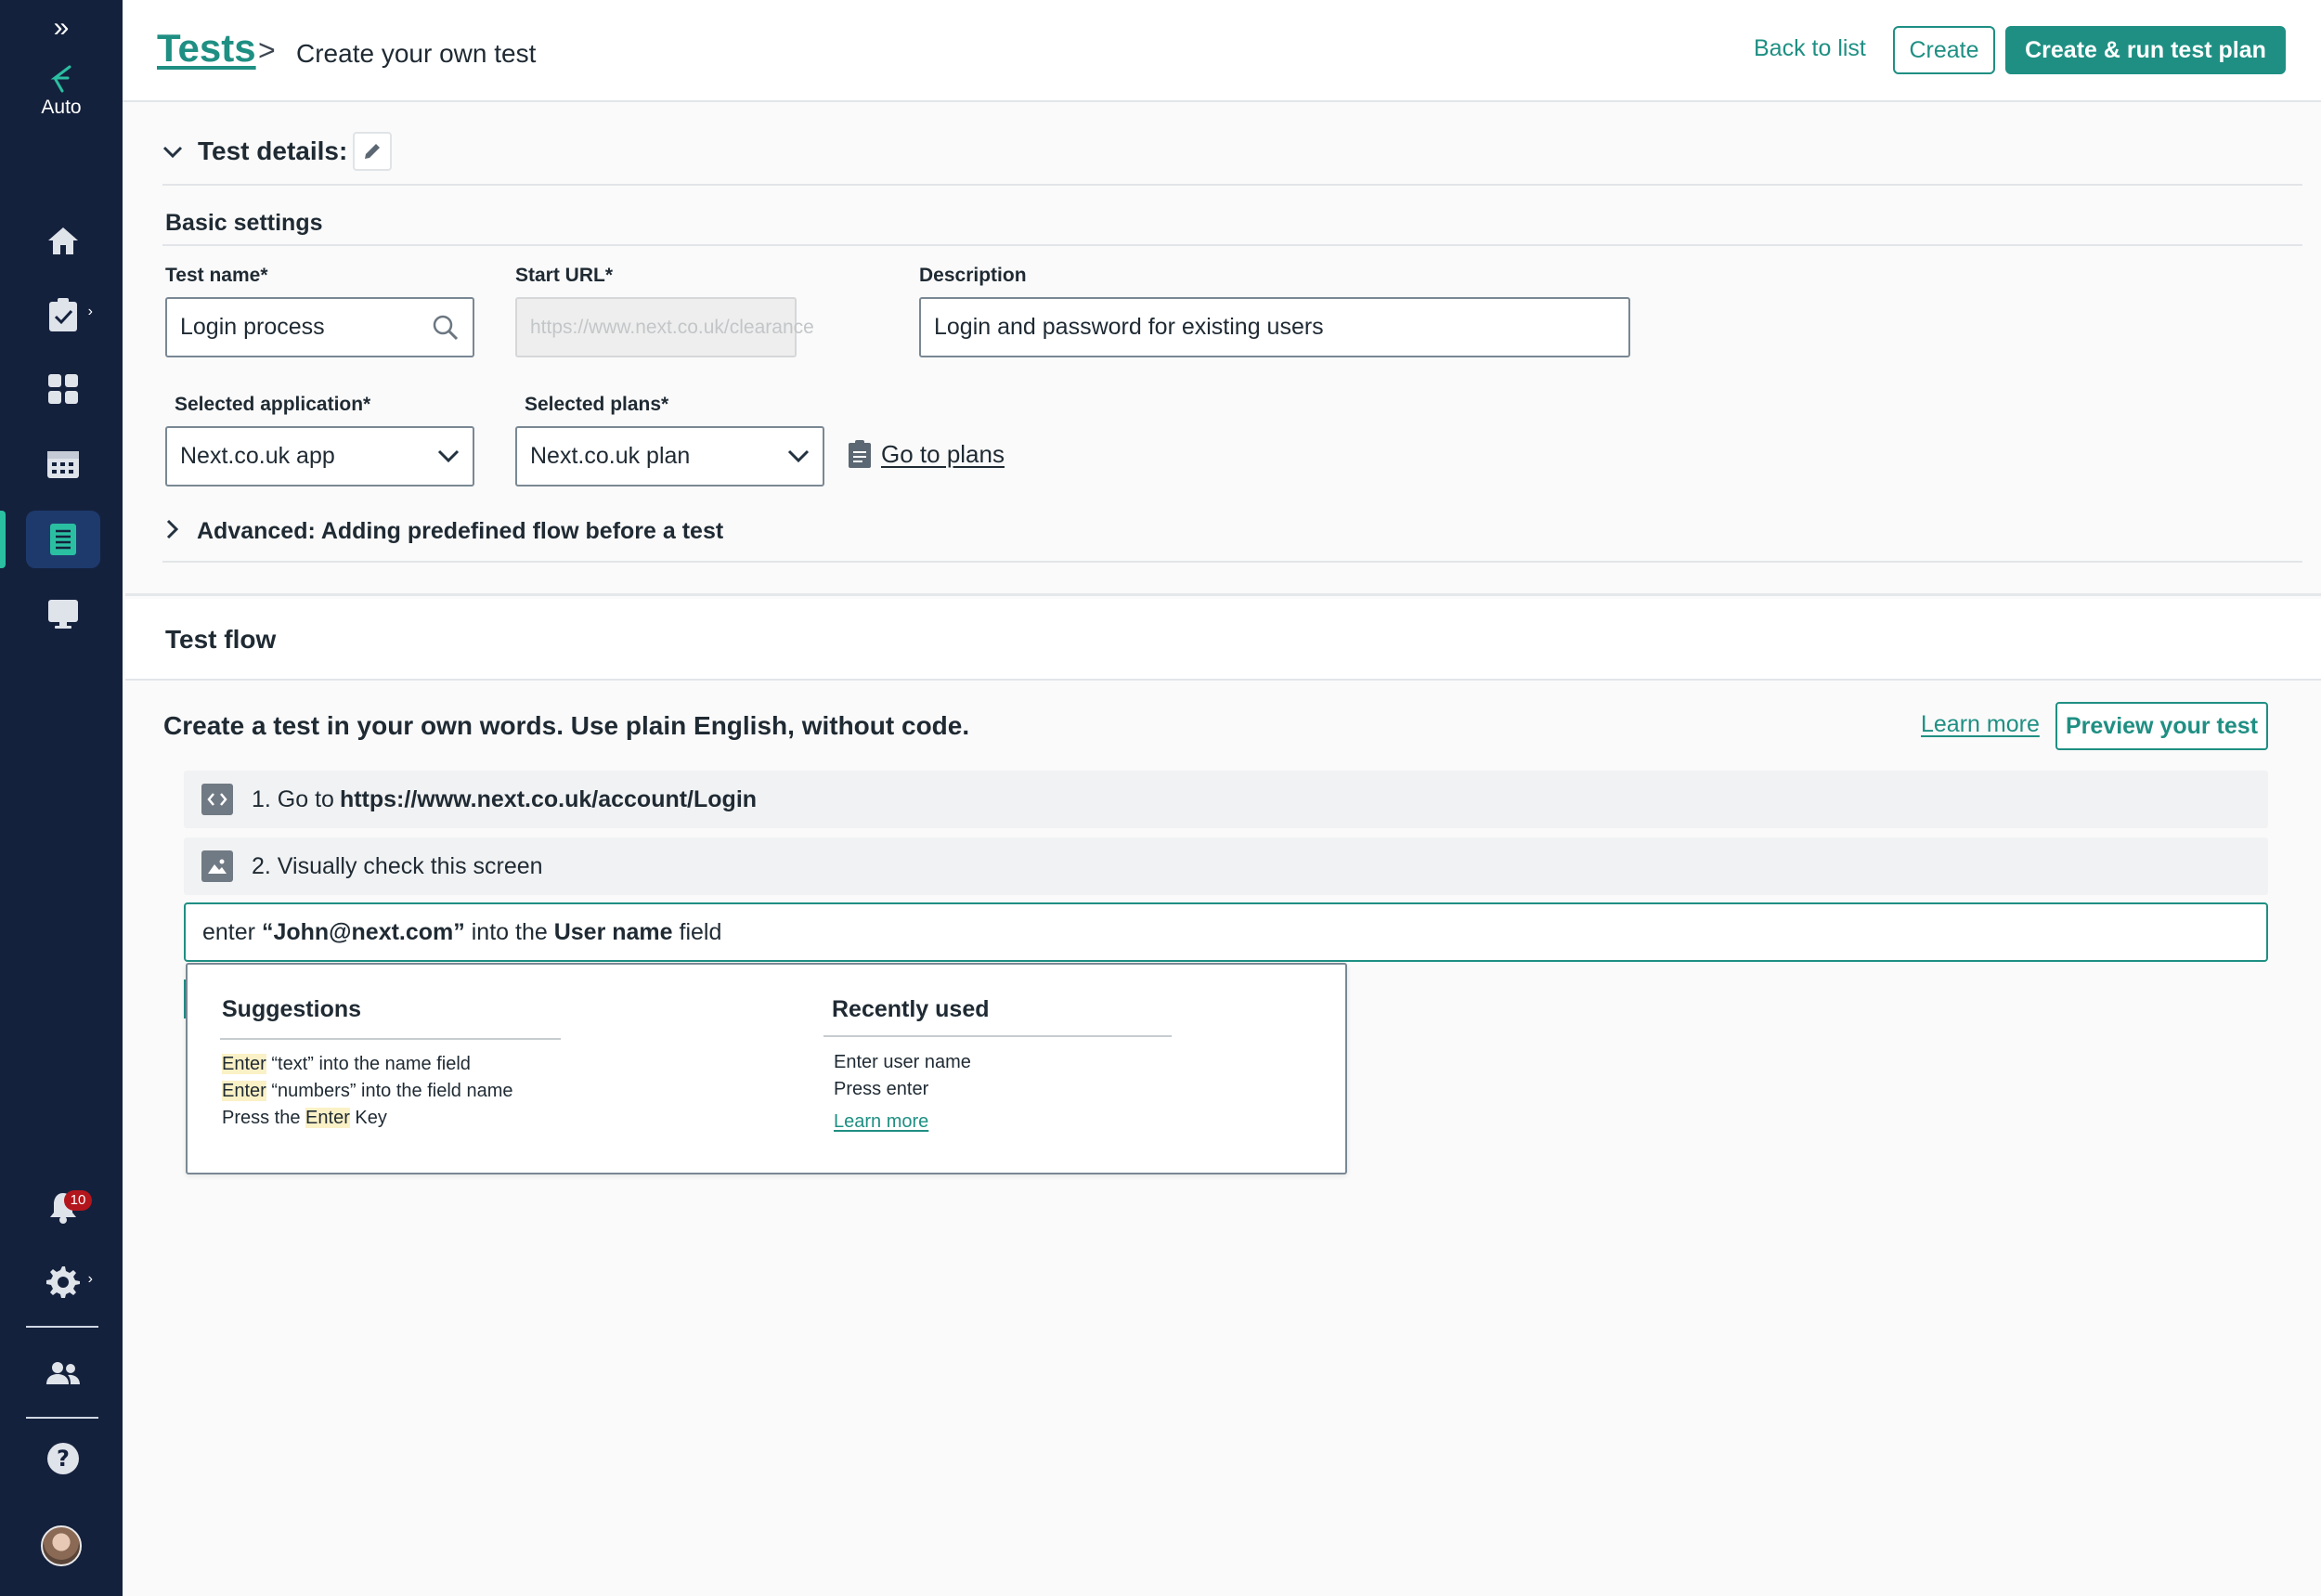 The width and height of the screenshot is (2321, 1596). I want to click on start-url-label: Start URL*, so click(564, 276).